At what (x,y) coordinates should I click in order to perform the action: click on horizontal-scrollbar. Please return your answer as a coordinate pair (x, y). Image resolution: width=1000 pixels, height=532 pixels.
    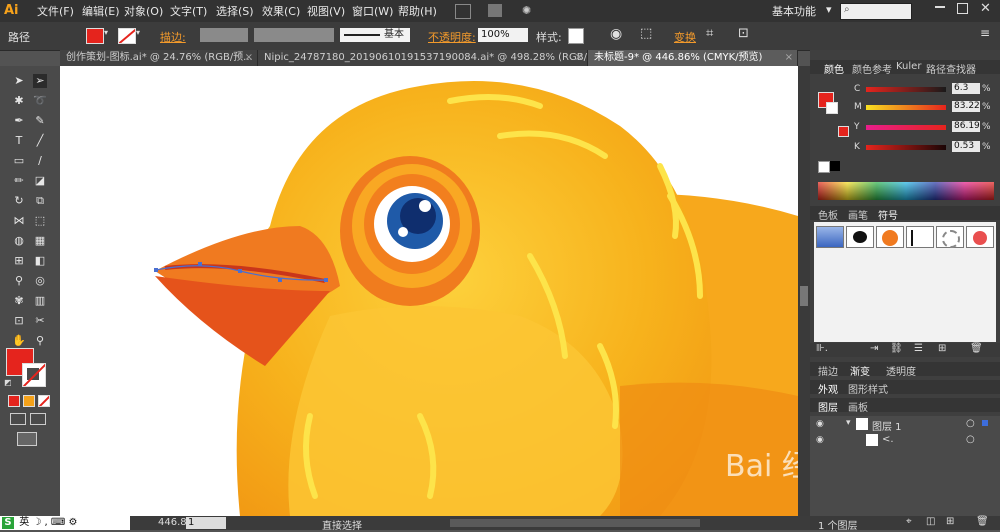
    Looking at the image, I should click on (575, 523).